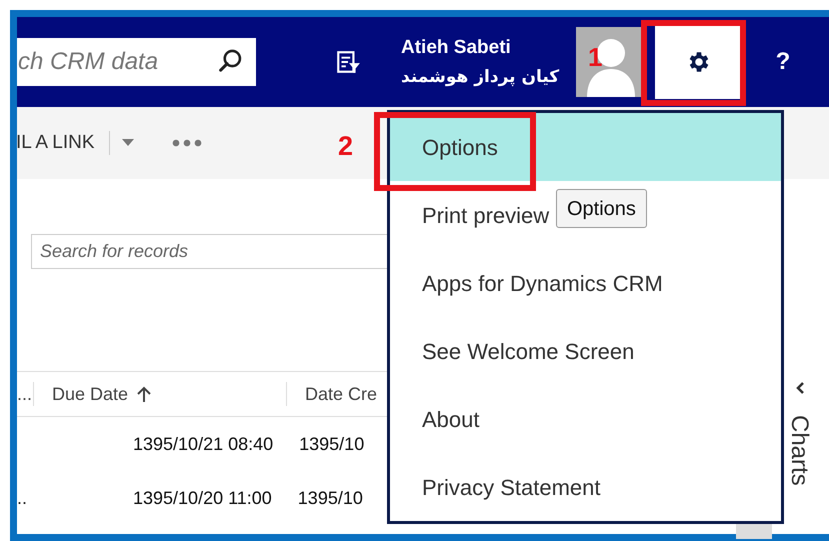  What do you see at coordinates (144, 394) in the screenshot?
I see `sort-ascending-icon` at bounding box center [144, 394].